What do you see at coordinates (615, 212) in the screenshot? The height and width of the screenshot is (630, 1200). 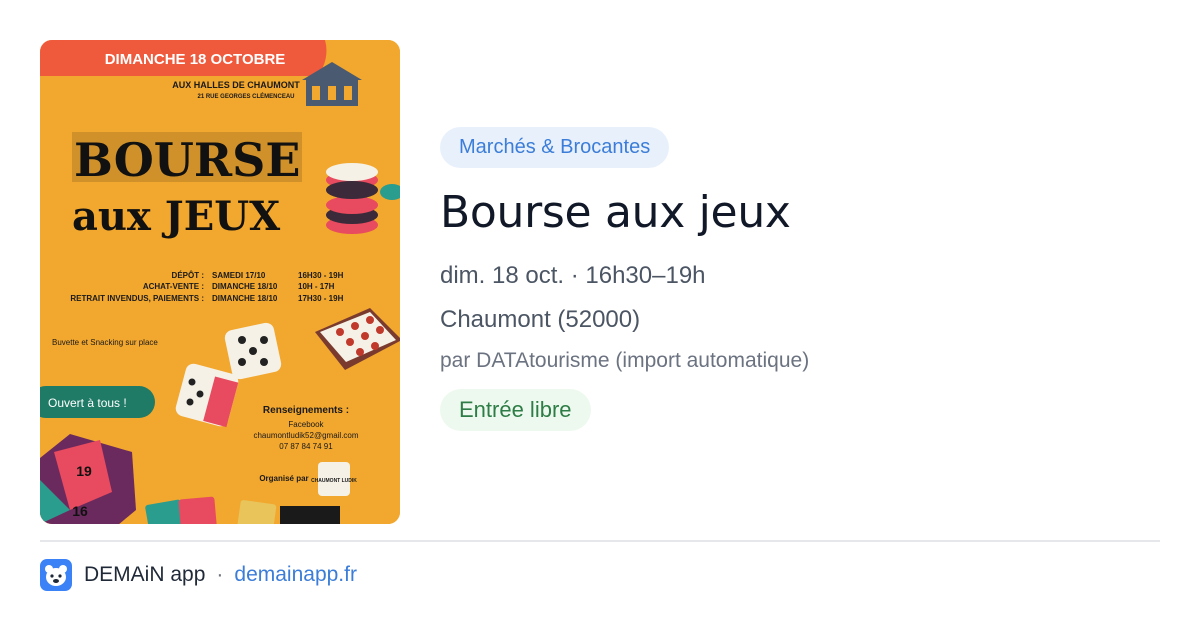 I see `event-title: Bourse aux jeux` at bounding box center [615, 212].